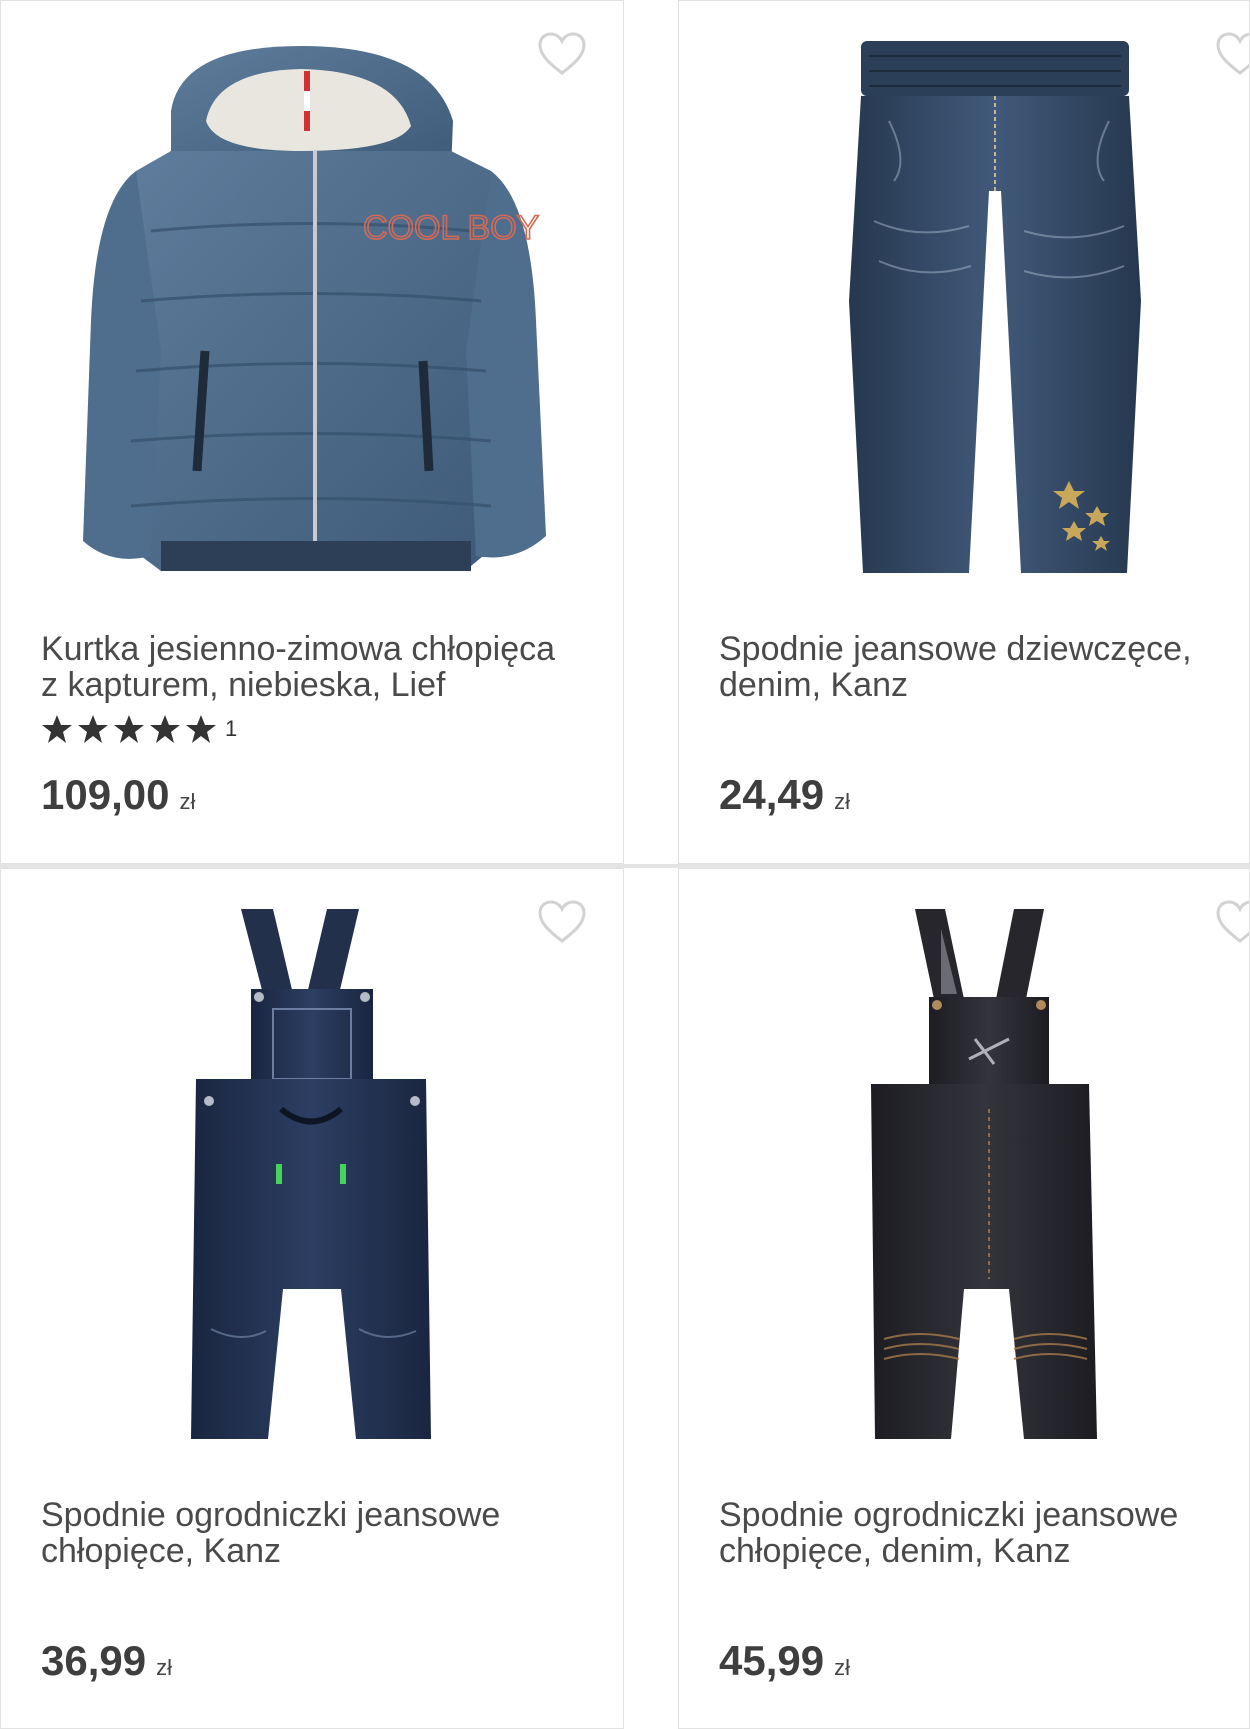  I want to click on product-title-line2: z kapturem, niebieska, Lief, so click(243, 685).